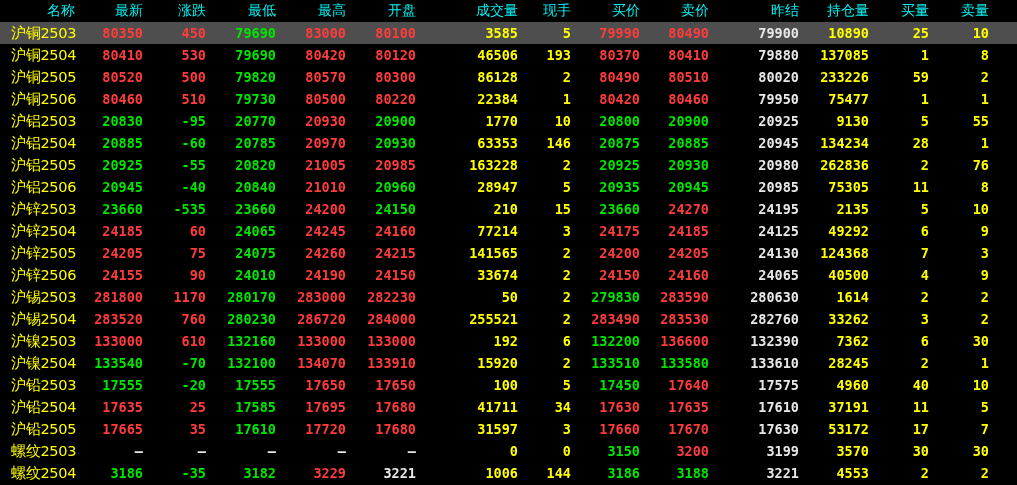 The width and height of the screenshot is (1017, 485). What do you see at coordinates (961, 11) in the screenshot?
I see `column-header: 卖量` at bounding box center [961, 11].